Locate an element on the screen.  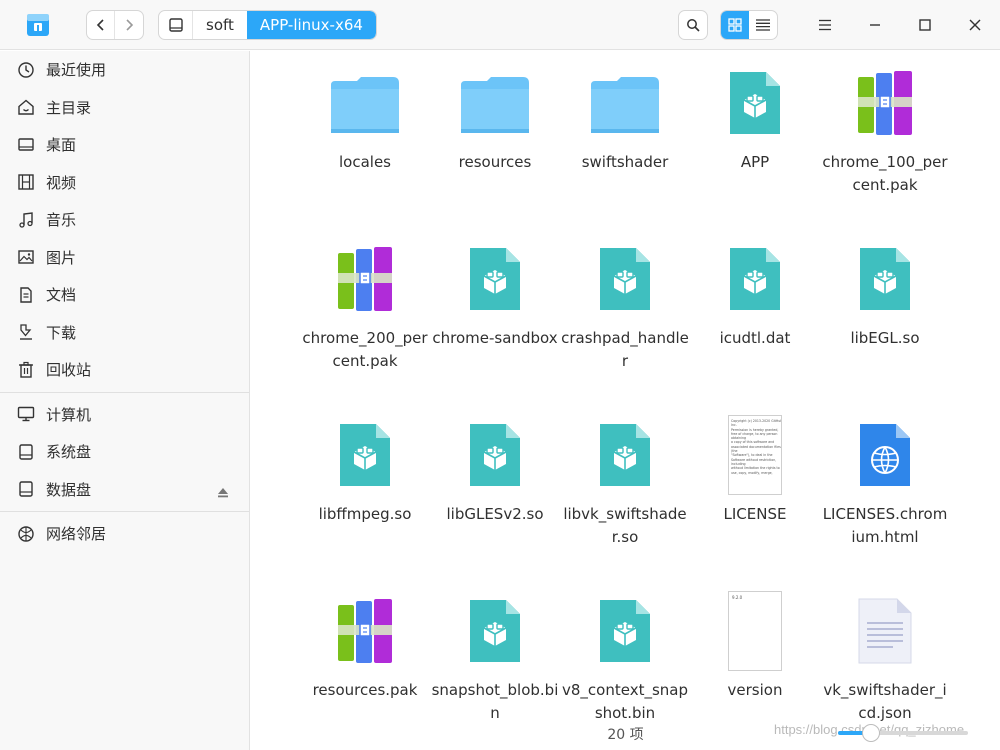
sidebar-item-label: 最近使用 is located at coordinates (76, 70).